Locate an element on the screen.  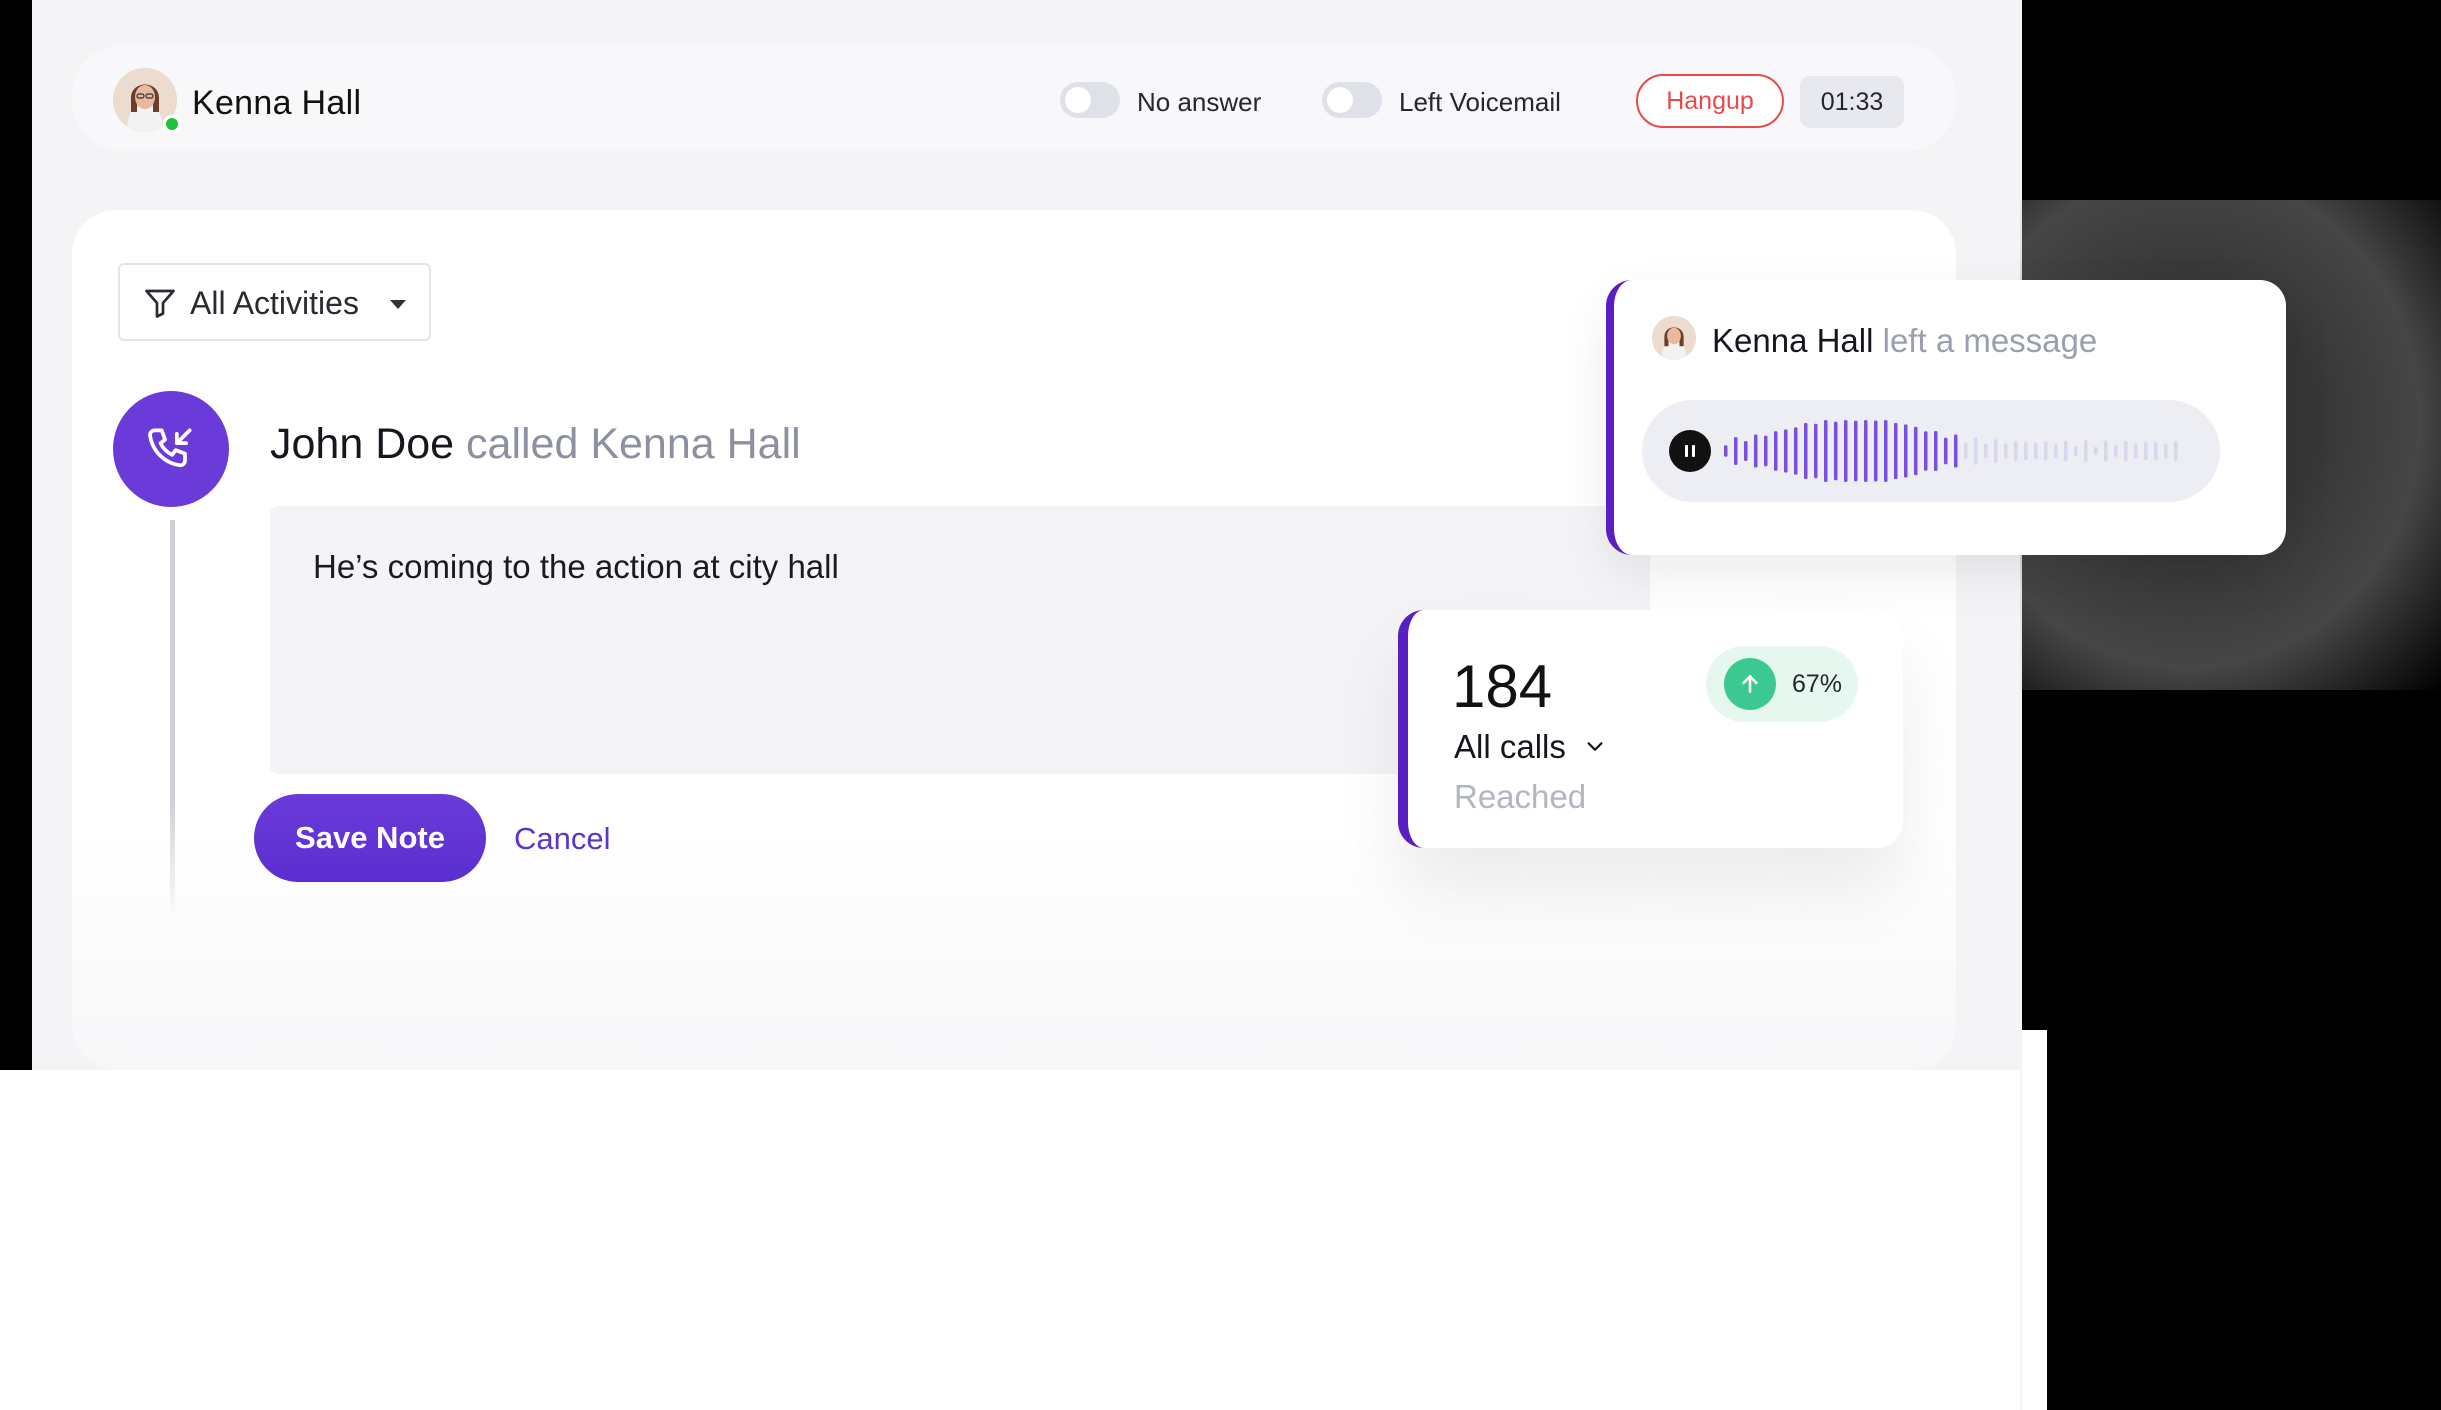
chevron-down-icon is located at coordinates (1595, 747).